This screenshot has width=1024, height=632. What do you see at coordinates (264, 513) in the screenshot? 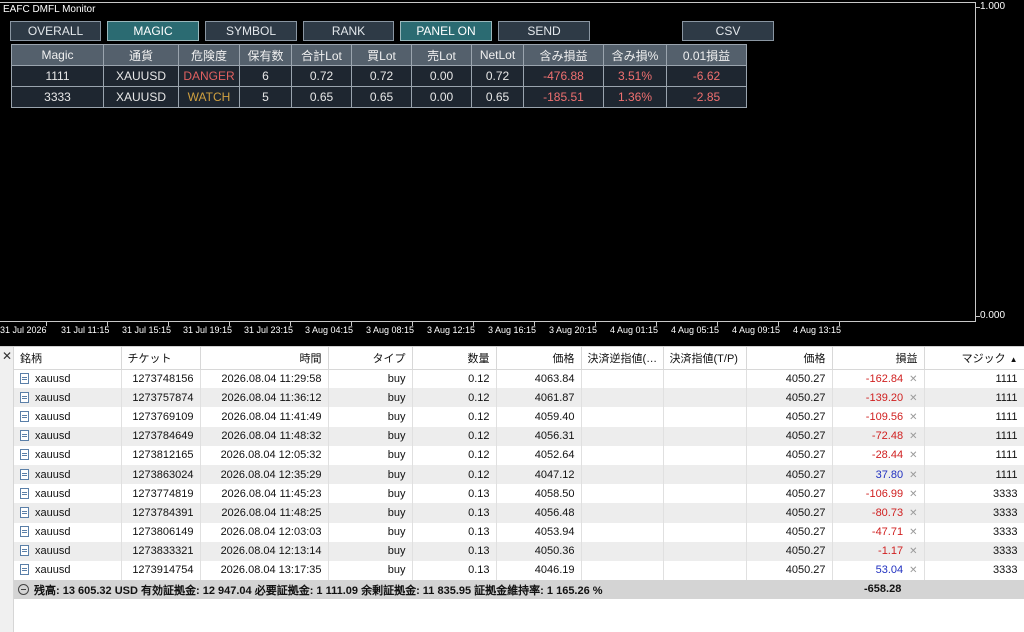
I see `time-cell: 2026.08.04 11:48:25` at bounding box center [264, 513].